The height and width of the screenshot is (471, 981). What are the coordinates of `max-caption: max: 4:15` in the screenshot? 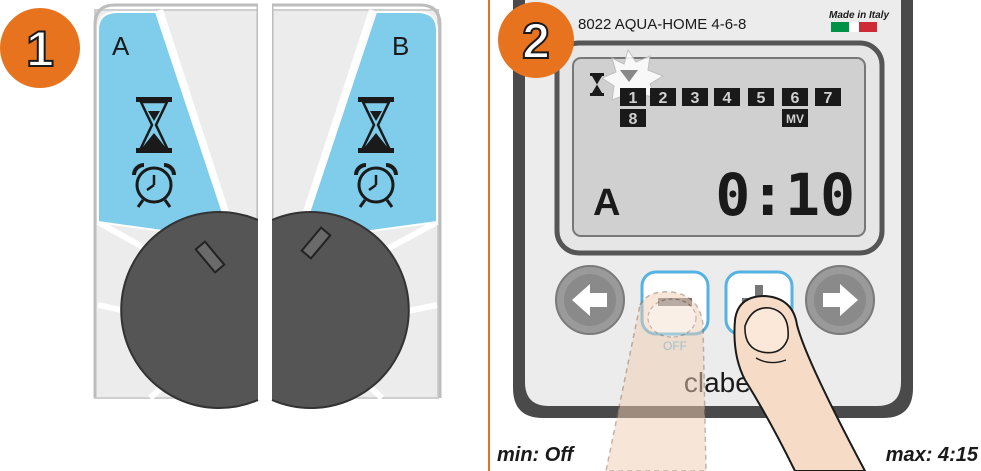 It's located at (932, 455).